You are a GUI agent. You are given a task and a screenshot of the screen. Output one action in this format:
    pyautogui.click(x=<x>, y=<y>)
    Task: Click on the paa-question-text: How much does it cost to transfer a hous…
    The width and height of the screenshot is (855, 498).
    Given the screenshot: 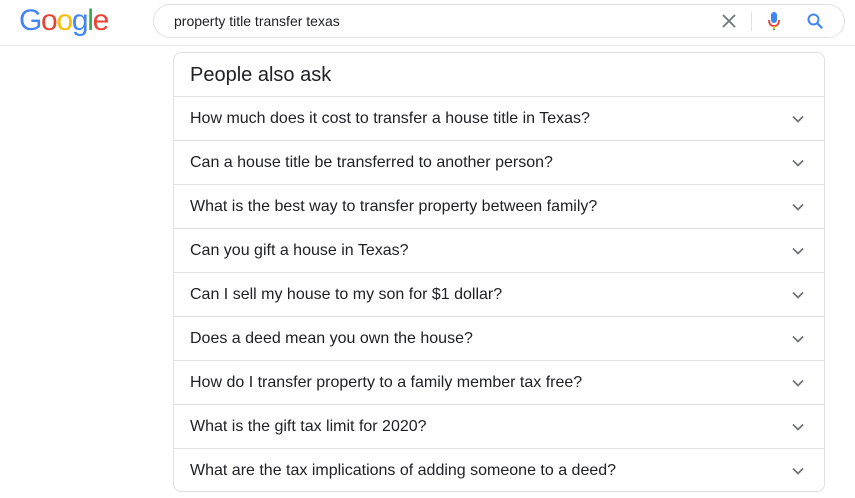 What is the action you would take?
    pyautogui.click(x=390, y=118)
    